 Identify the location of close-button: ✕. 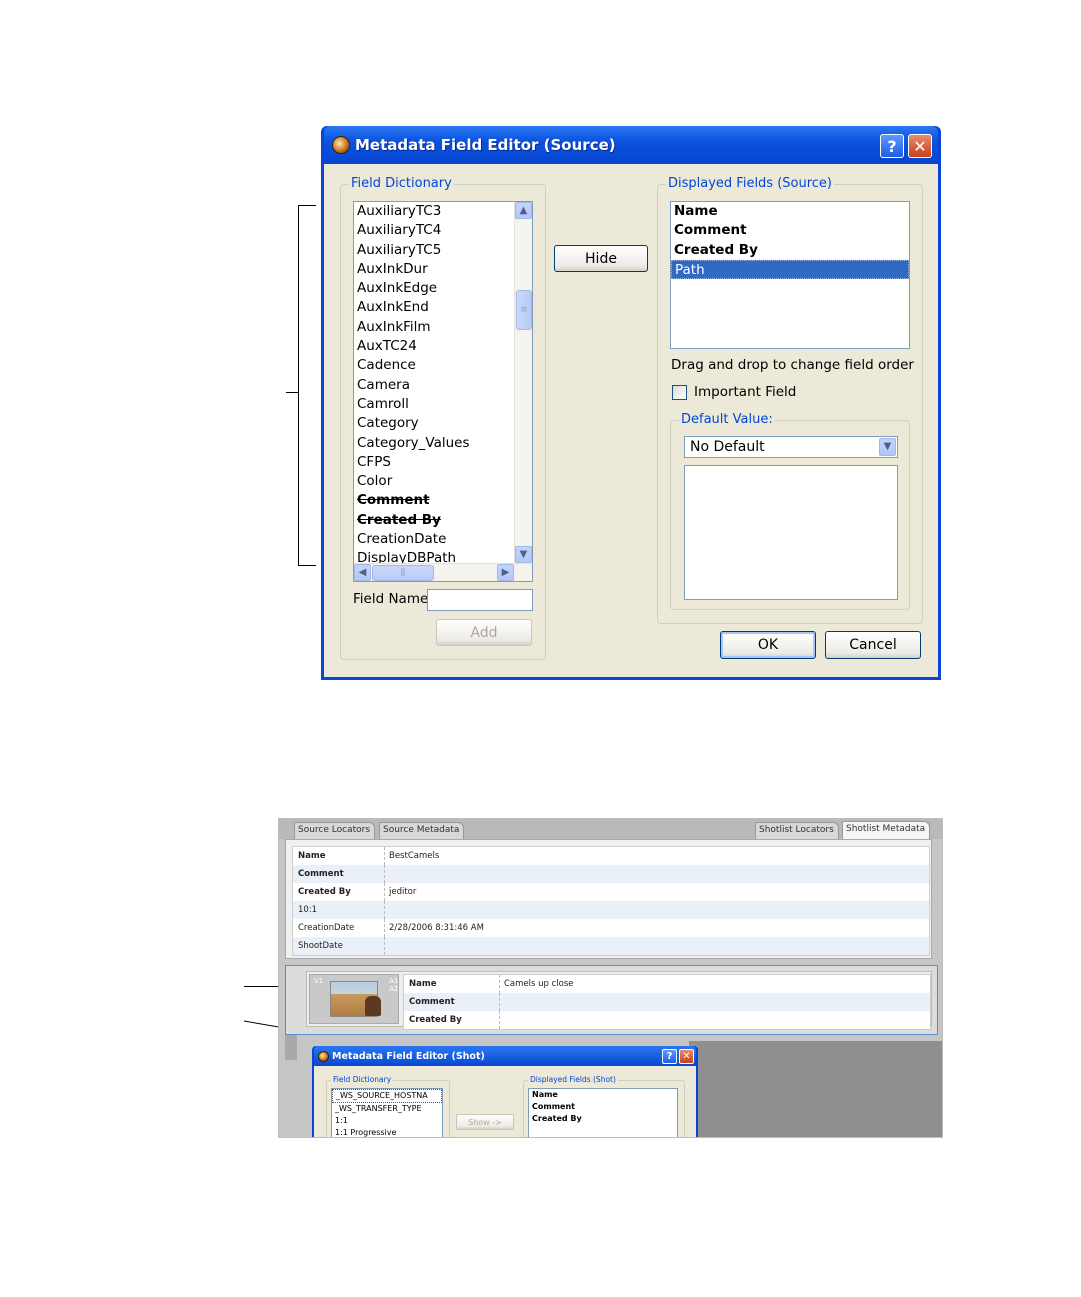
(920, 146).